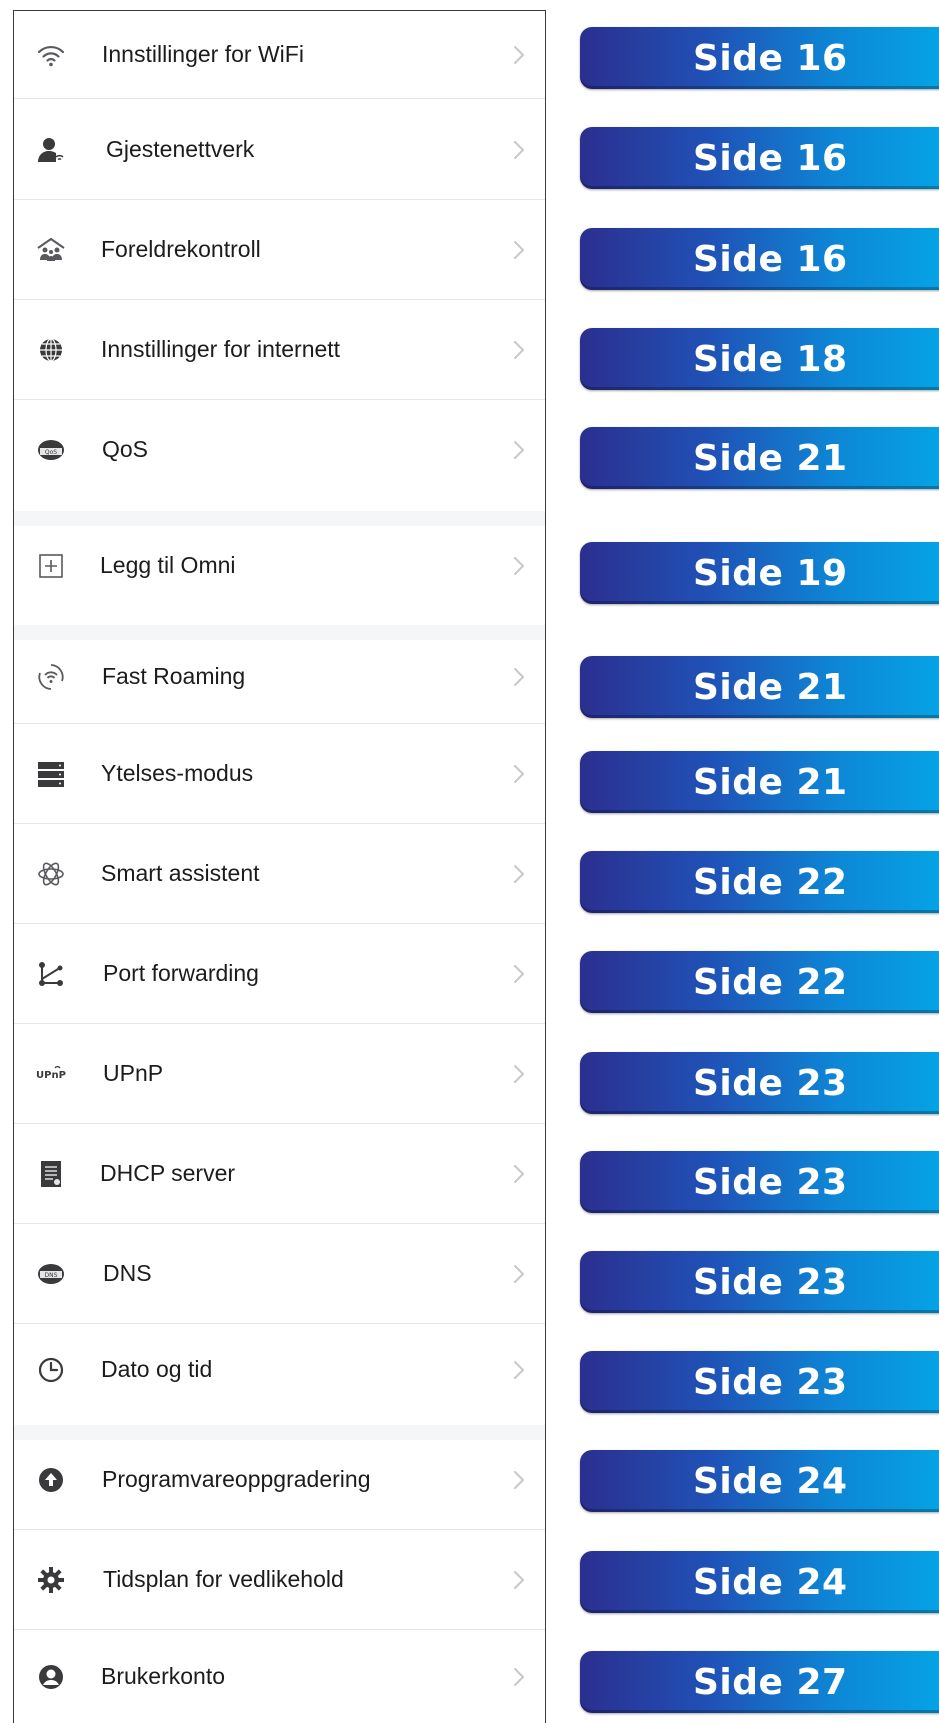 Image resolution: width=939 pixels, height=1723 pixels. I want to click on settings-row-label: DNS, so click(127, 1273).